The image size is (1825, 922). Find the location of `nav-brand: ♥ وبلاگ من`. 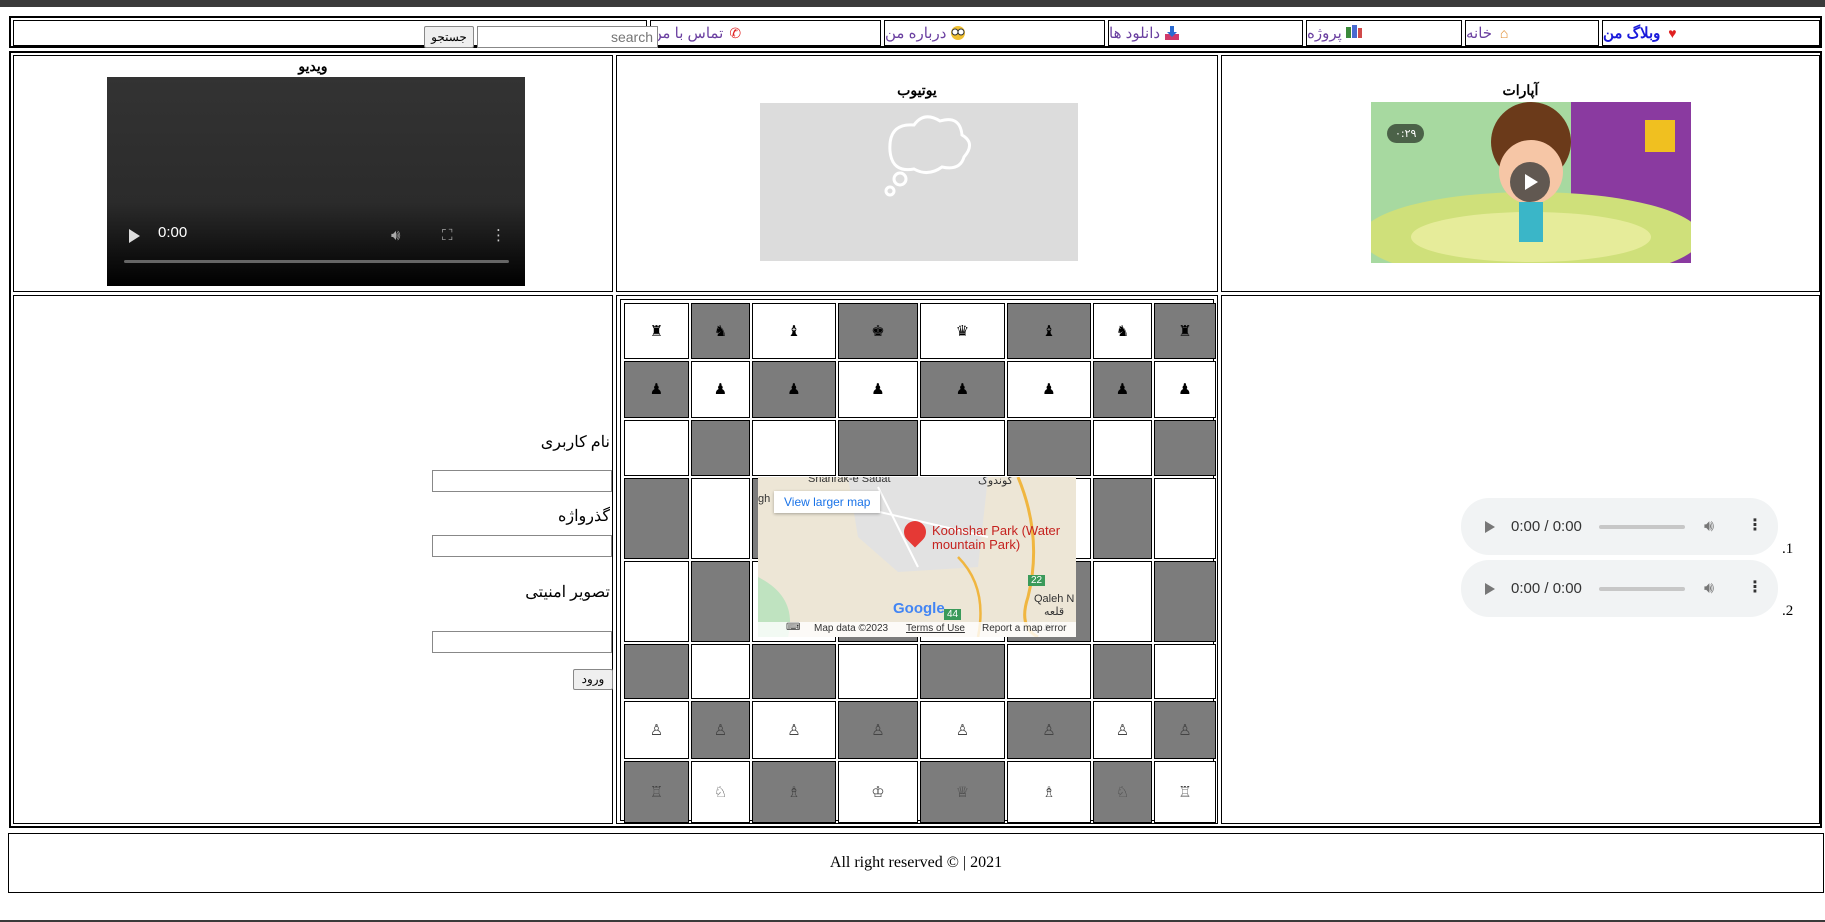

nav-brand: ♥ وبلاگ من is located at coordinates (1711, 33).